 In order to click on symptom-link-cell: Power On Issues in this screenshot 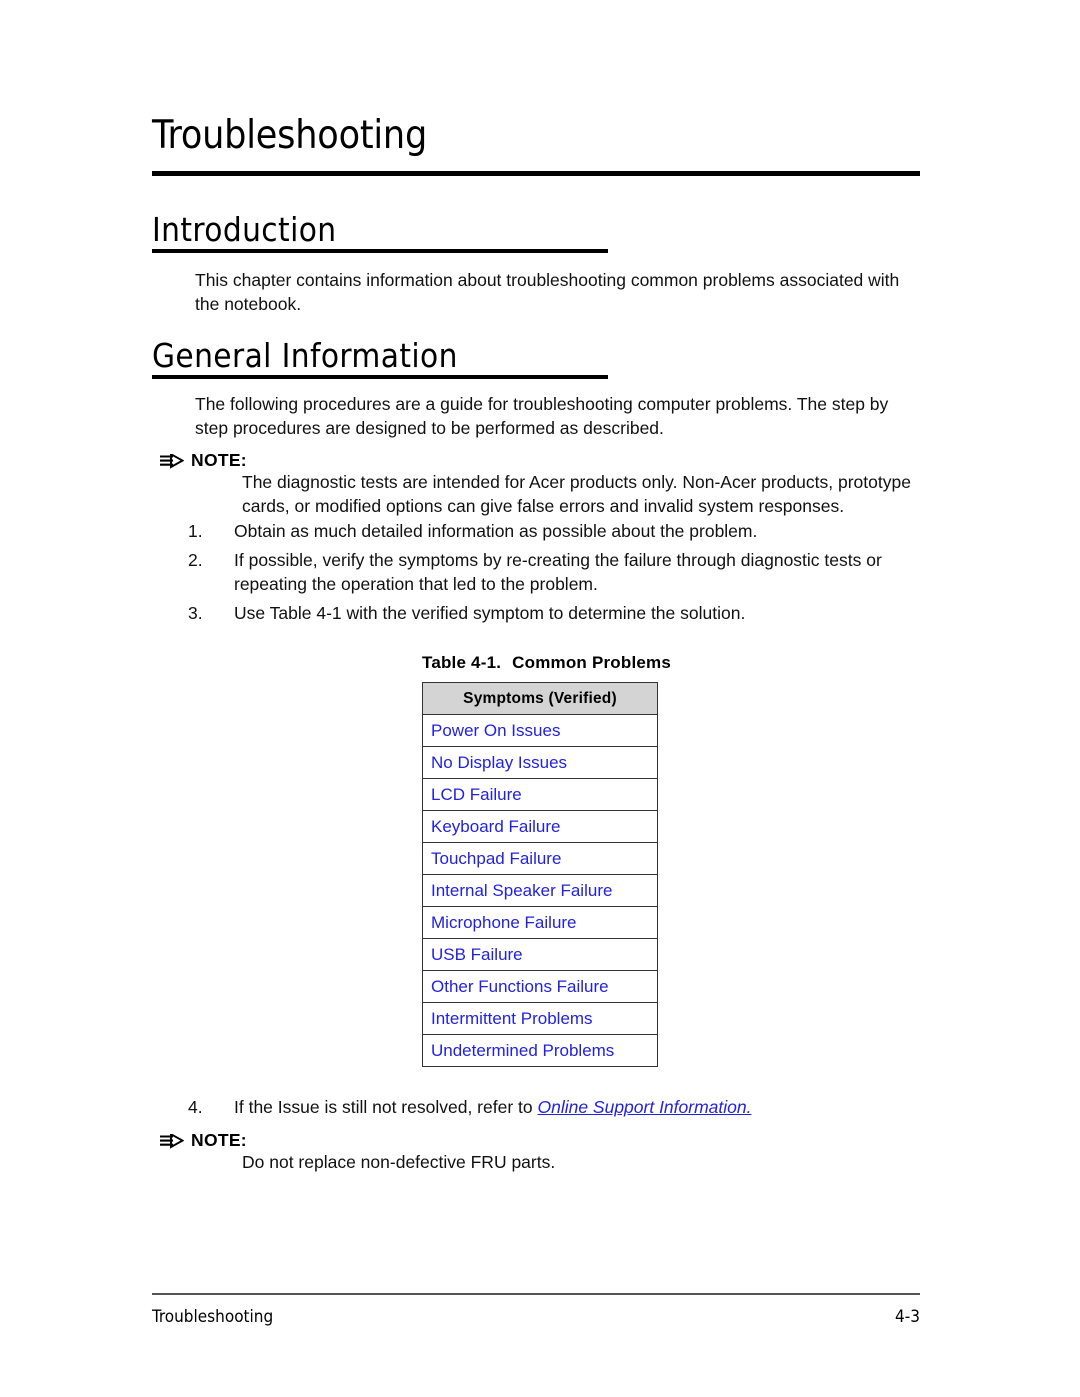, I will do `click(540, 730)`.